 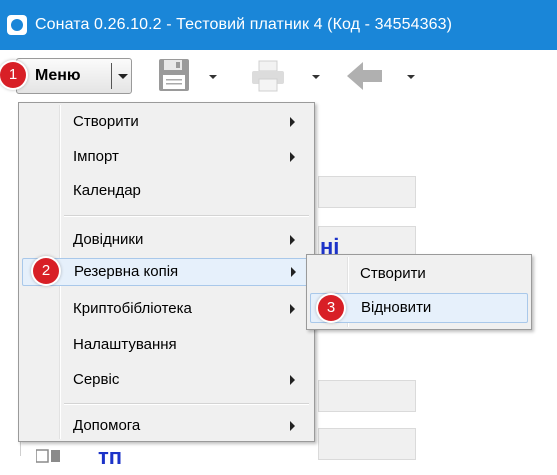 What do you see at coordinates (132, 308) in the screenshot?
I see `menu-item-label: Криптобібліотека` at bounding box center [132, 308].